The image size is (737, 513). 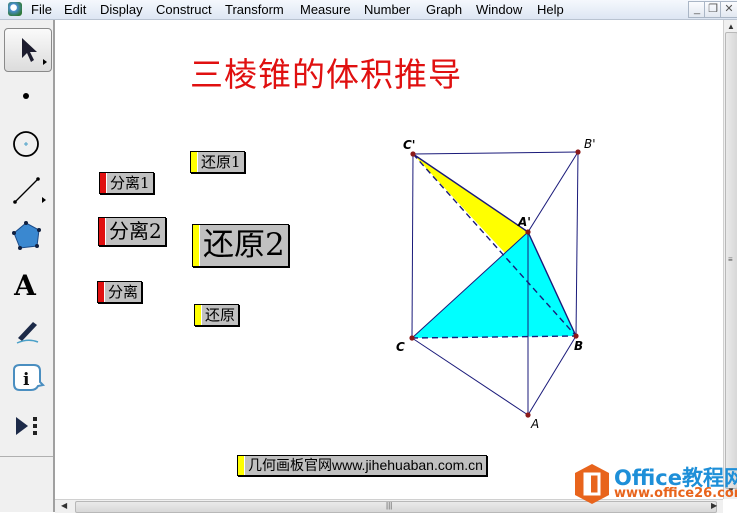 I want to click on vertical-scroll-thumb: ≡, so click(x=731, y=260).